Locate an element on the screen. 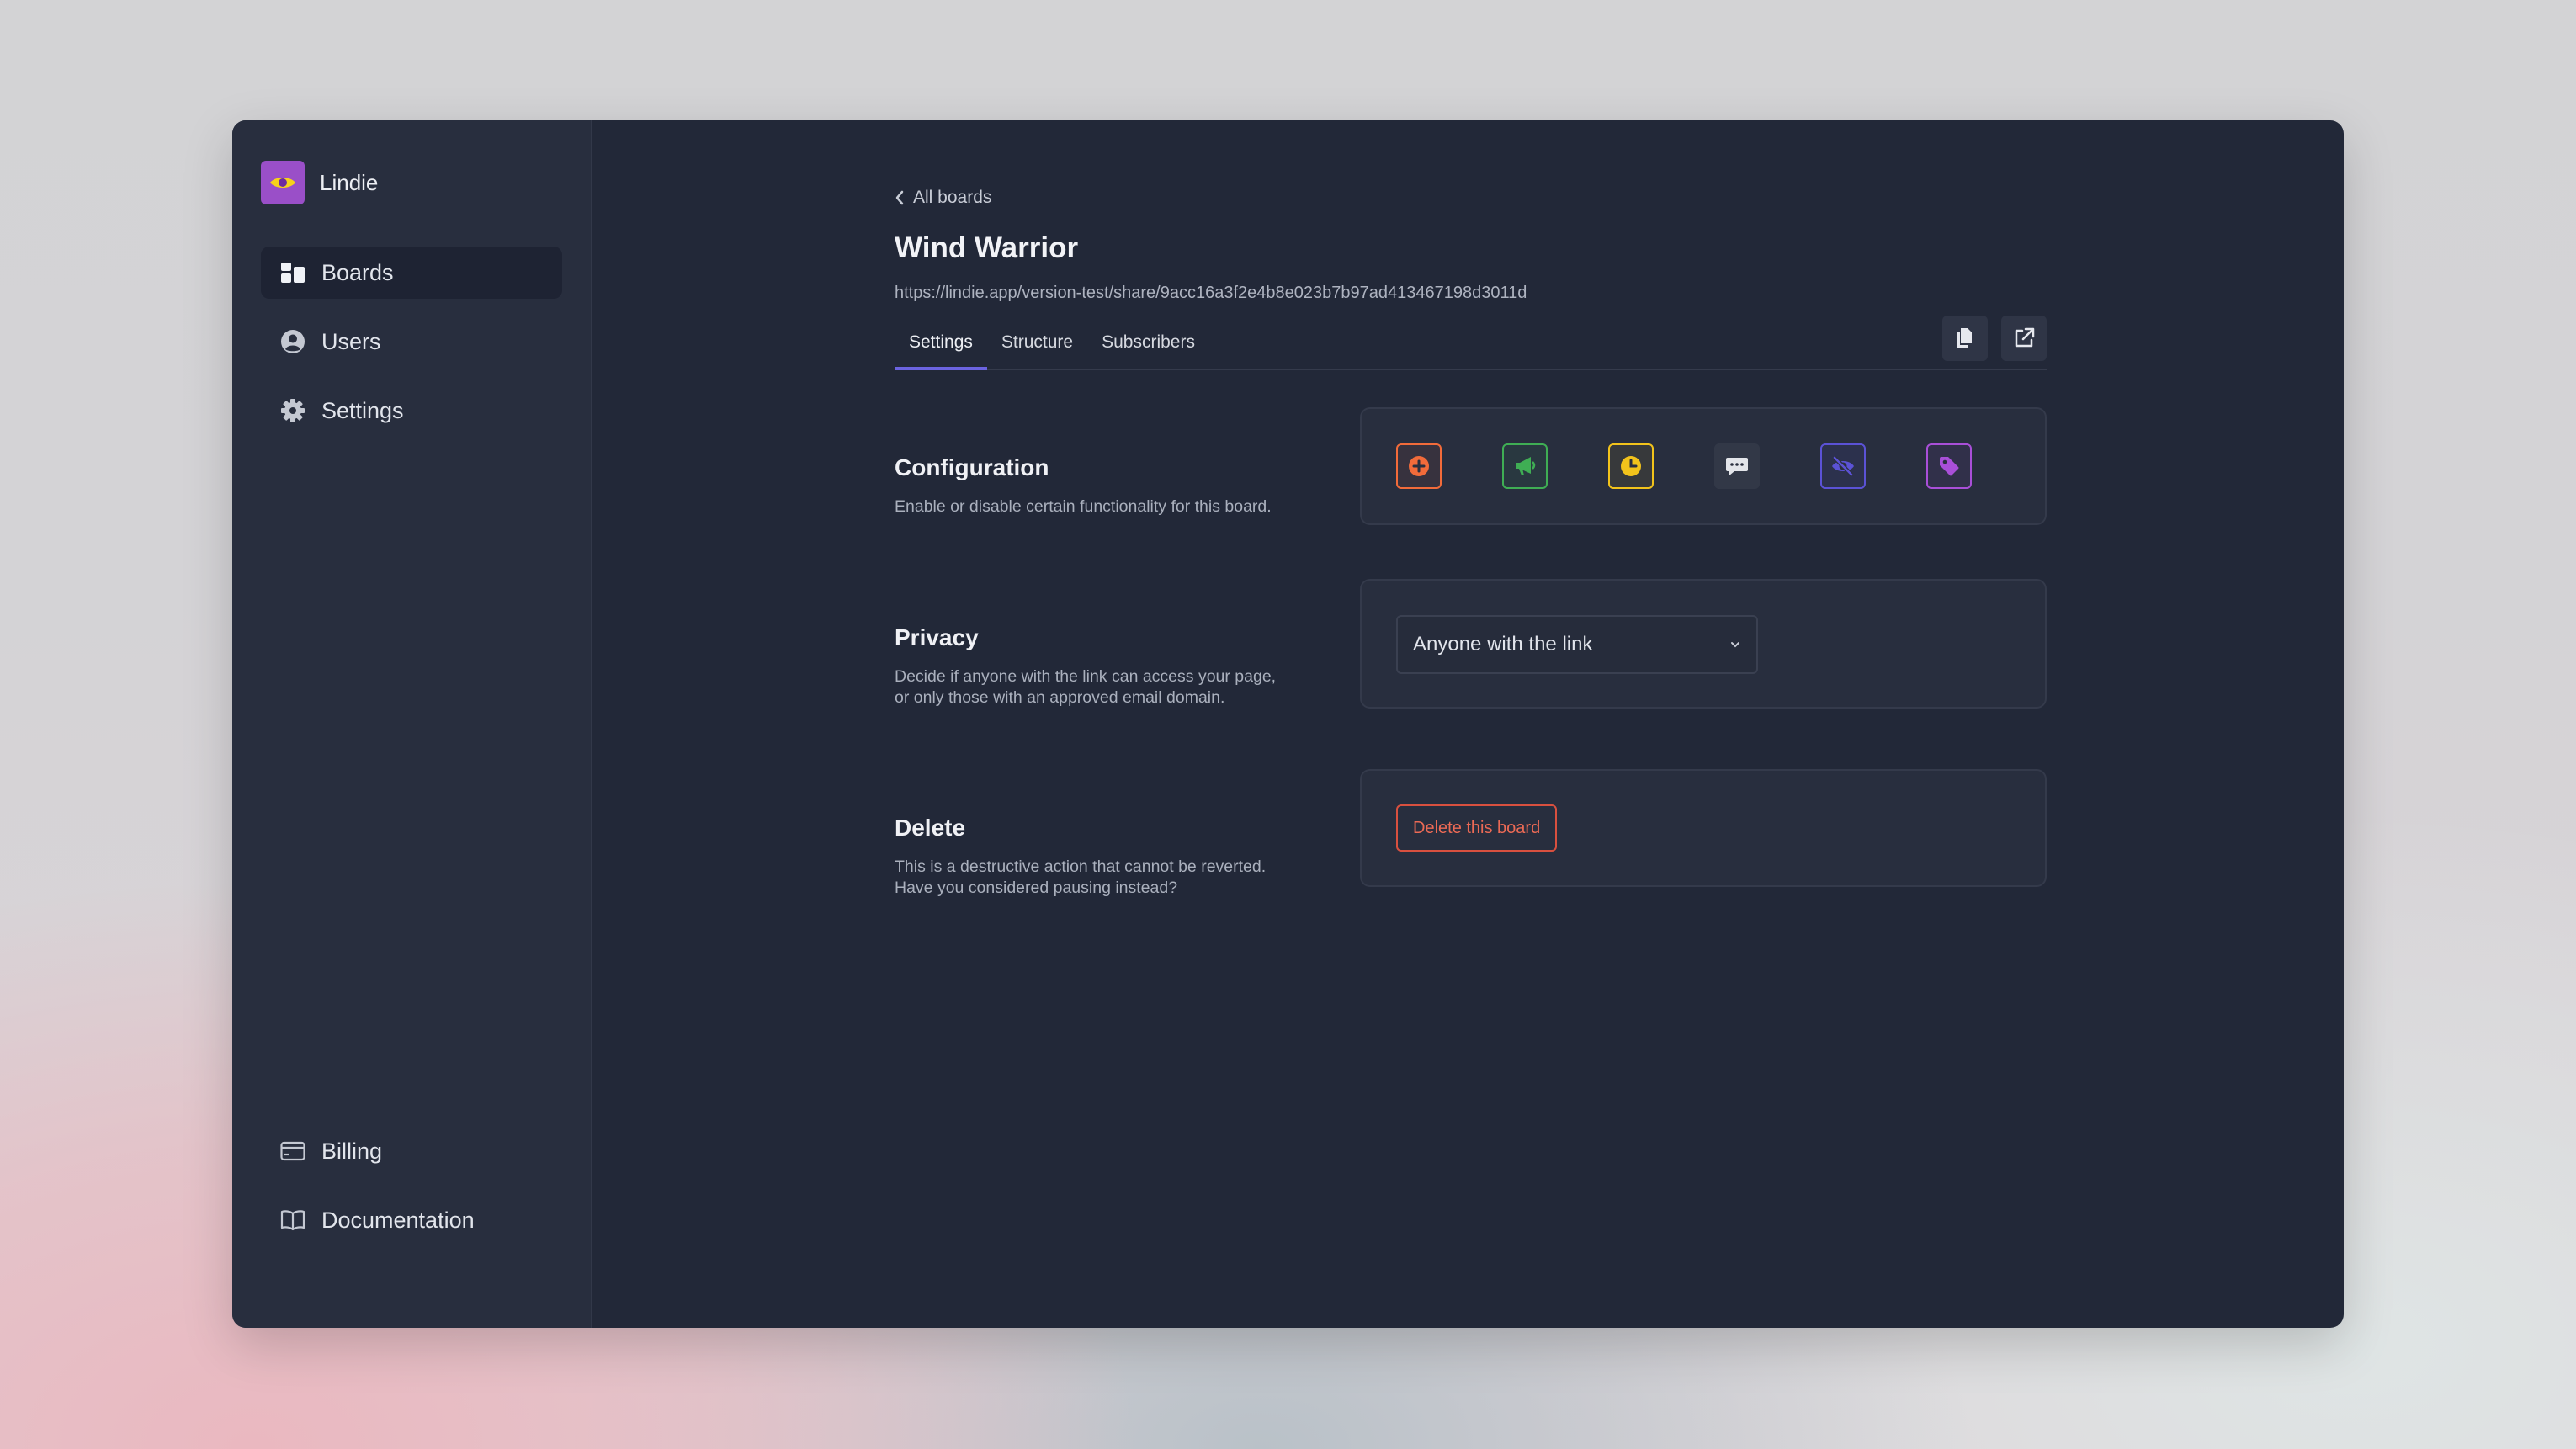  sidebar-item-label: Settings is located at coordinates (362, 410).